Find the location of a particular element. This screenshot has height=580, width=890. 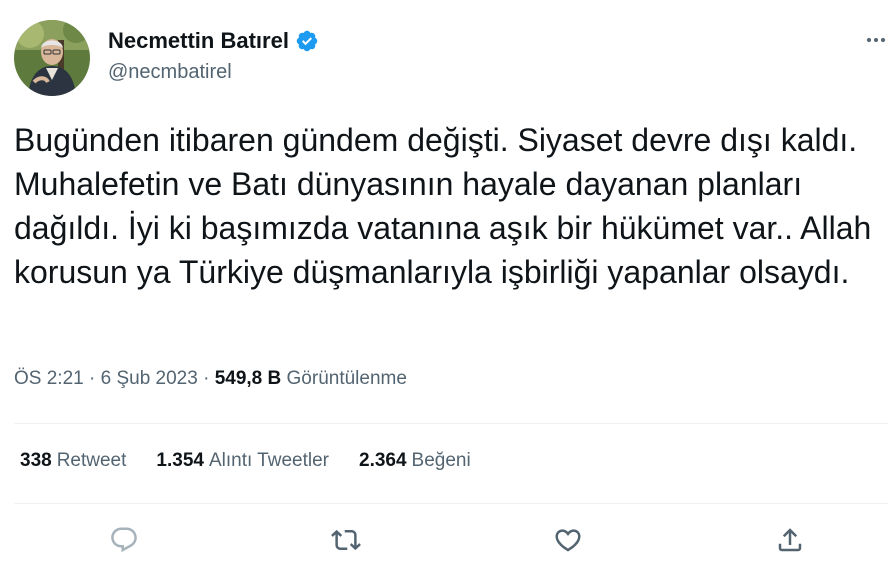

verified-badge-icon is located at coordinates (307, 41).